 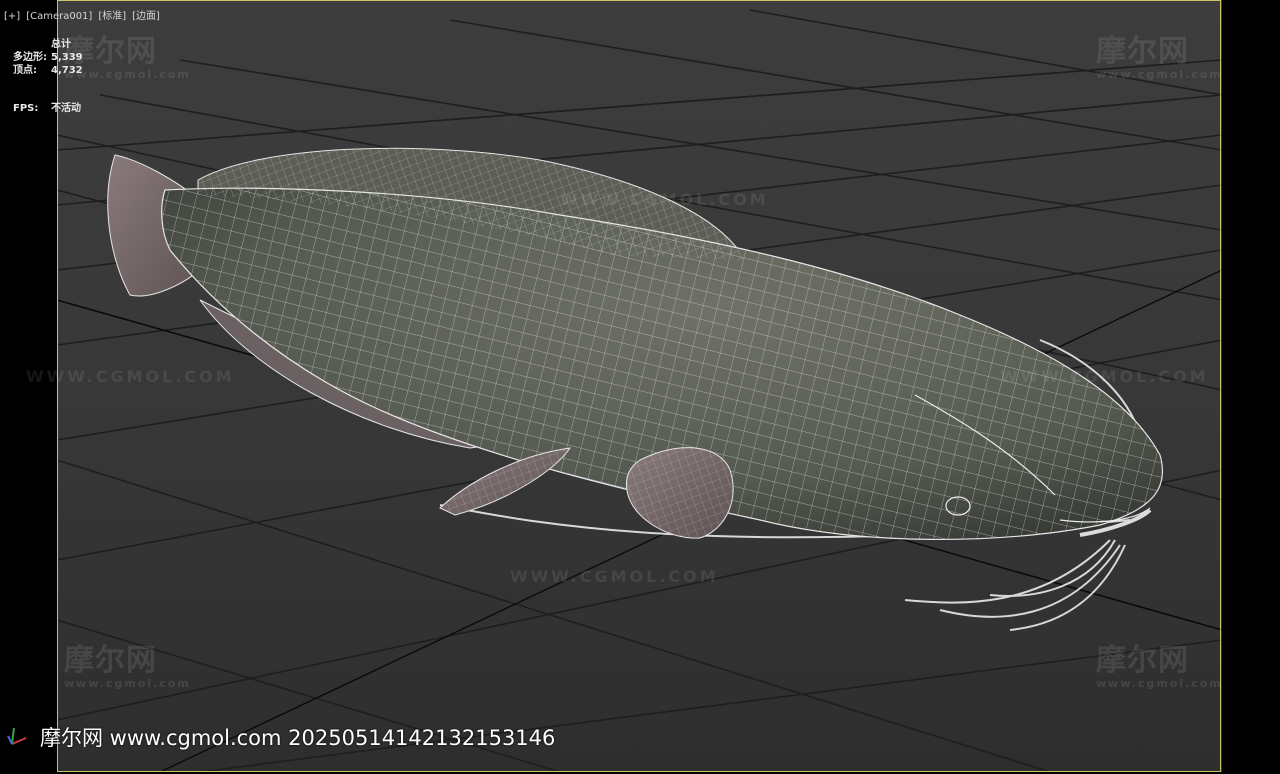 What do you see at coordinates (47, 106) in the screenshot?
I see `fps-readout: FPS: 不活动` at bounding box center [47, 106].